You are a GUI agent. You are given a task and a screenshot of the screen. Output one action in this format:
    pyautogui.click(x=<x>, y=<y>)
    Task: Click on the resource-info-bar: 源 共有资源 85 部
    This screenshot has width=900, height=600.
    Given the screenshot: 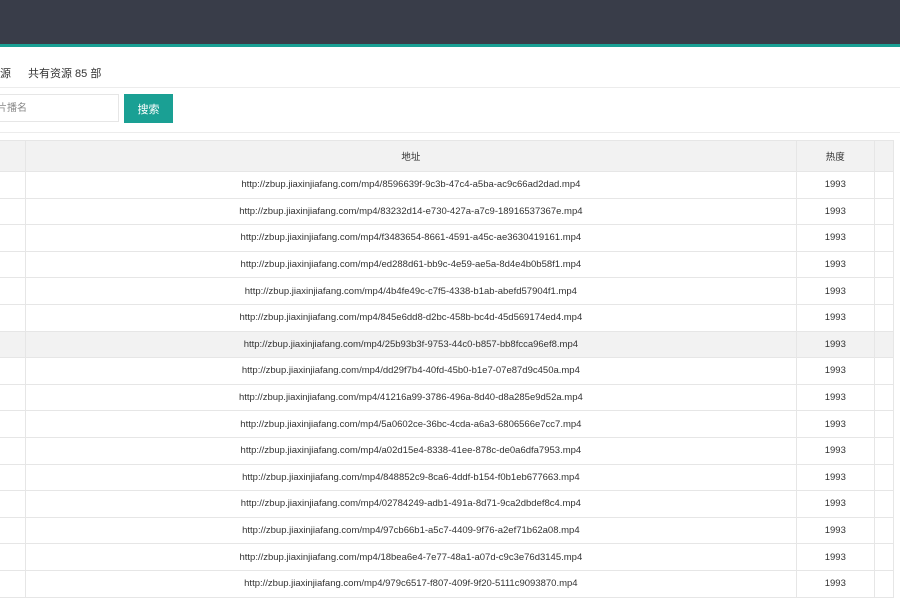 What is the action you would take?
    pyautogui.click(x=450, y=67)
    